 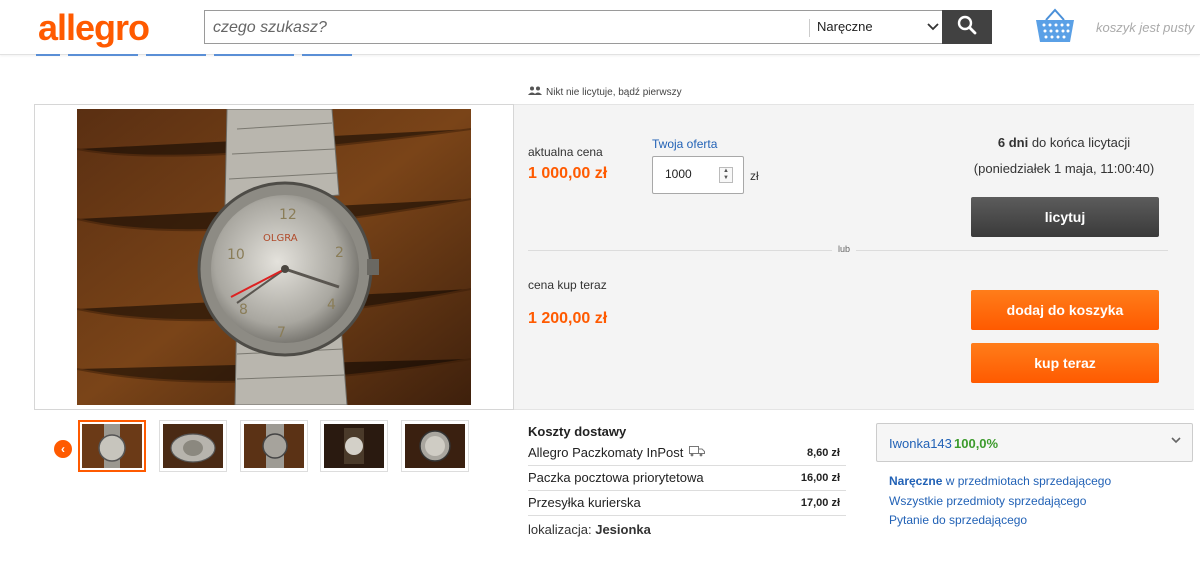 I want to click on svg-text: 4, so click(x=331, y=305).